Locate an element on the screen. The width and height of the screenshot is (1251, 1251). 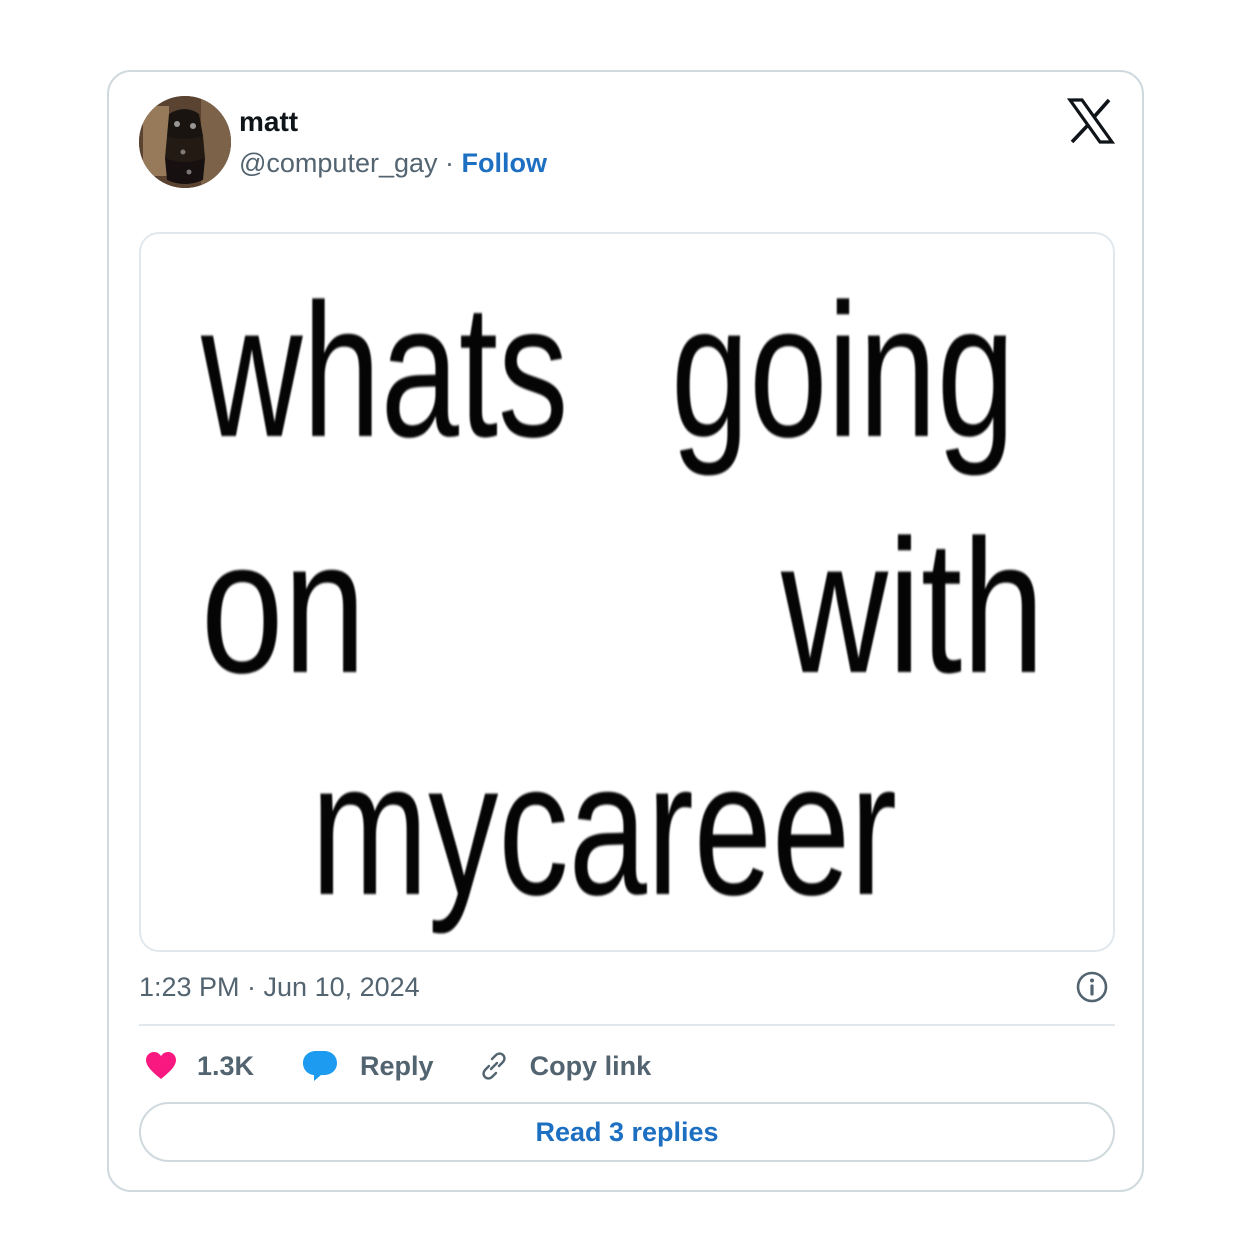
link-icon is located at coordinates (493, 1066).